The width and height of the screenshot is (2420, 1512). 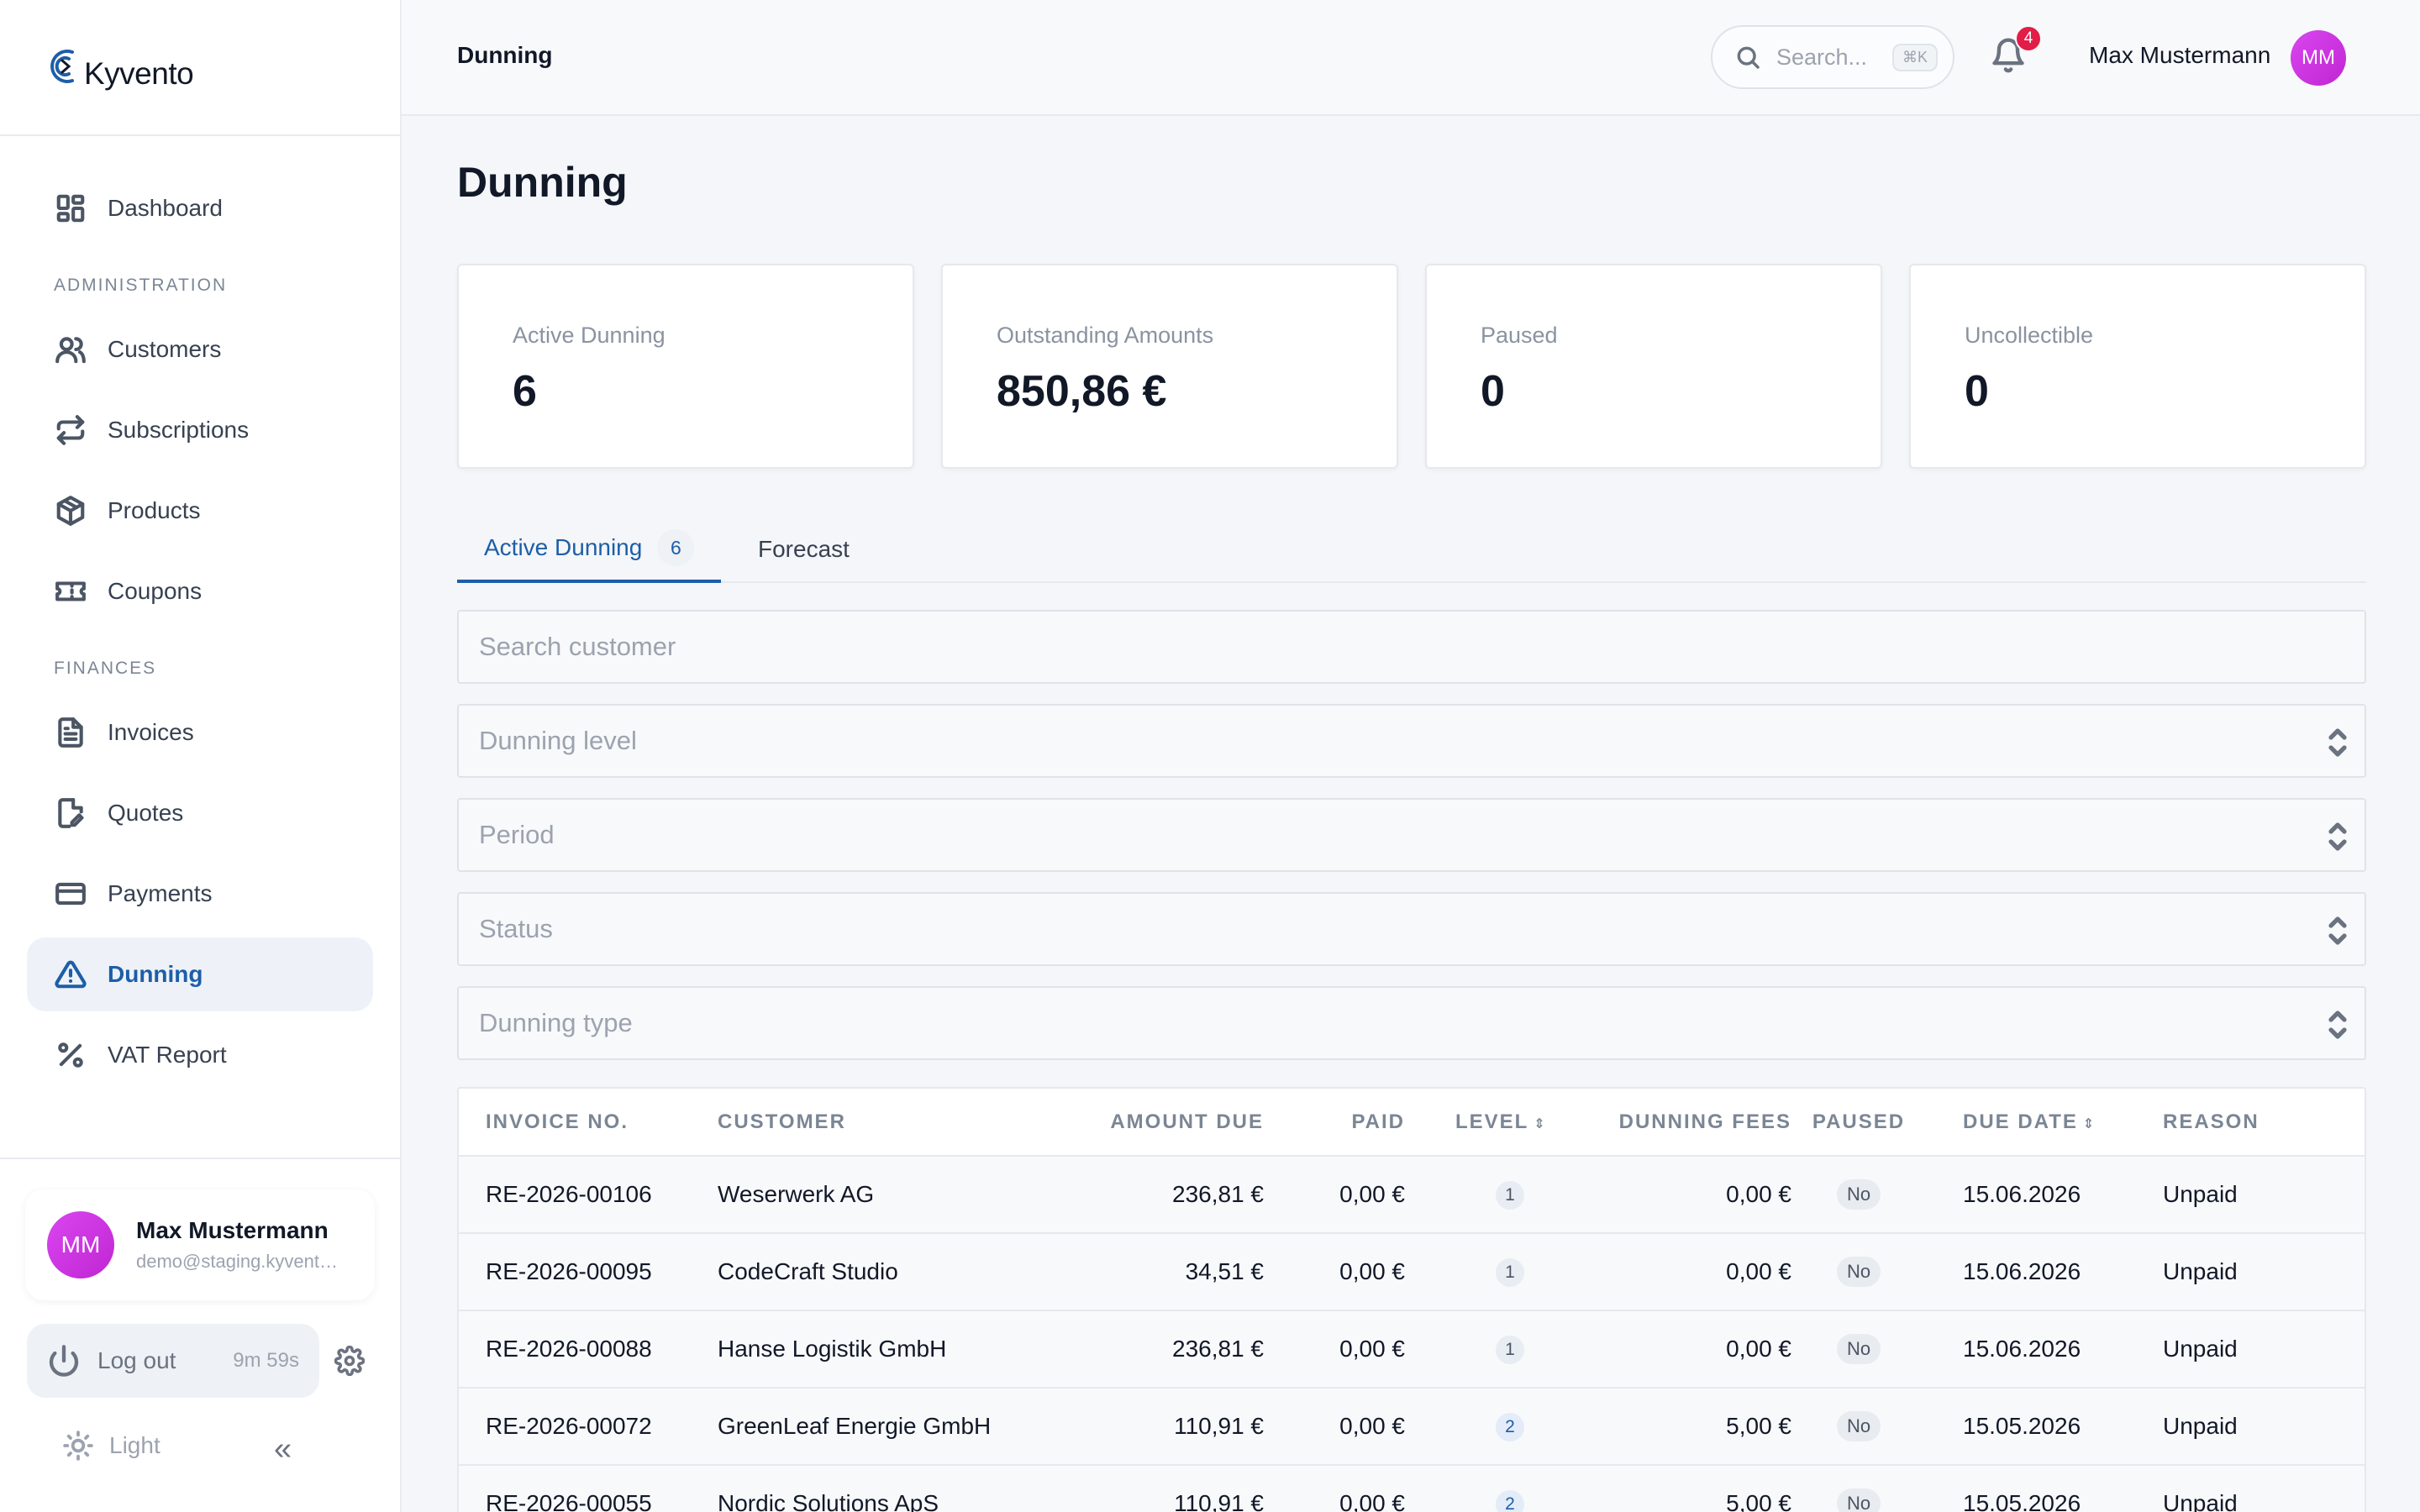 I want to click on topbar: Dunning Search... ⌘K 4 Max Mustermann MM, so click(x=1411, y=58).